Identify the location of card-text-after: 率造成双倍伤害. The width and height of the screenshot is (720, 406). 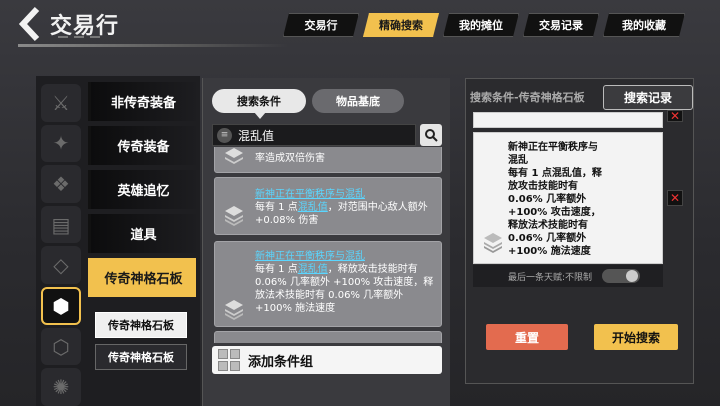
(290, 158).